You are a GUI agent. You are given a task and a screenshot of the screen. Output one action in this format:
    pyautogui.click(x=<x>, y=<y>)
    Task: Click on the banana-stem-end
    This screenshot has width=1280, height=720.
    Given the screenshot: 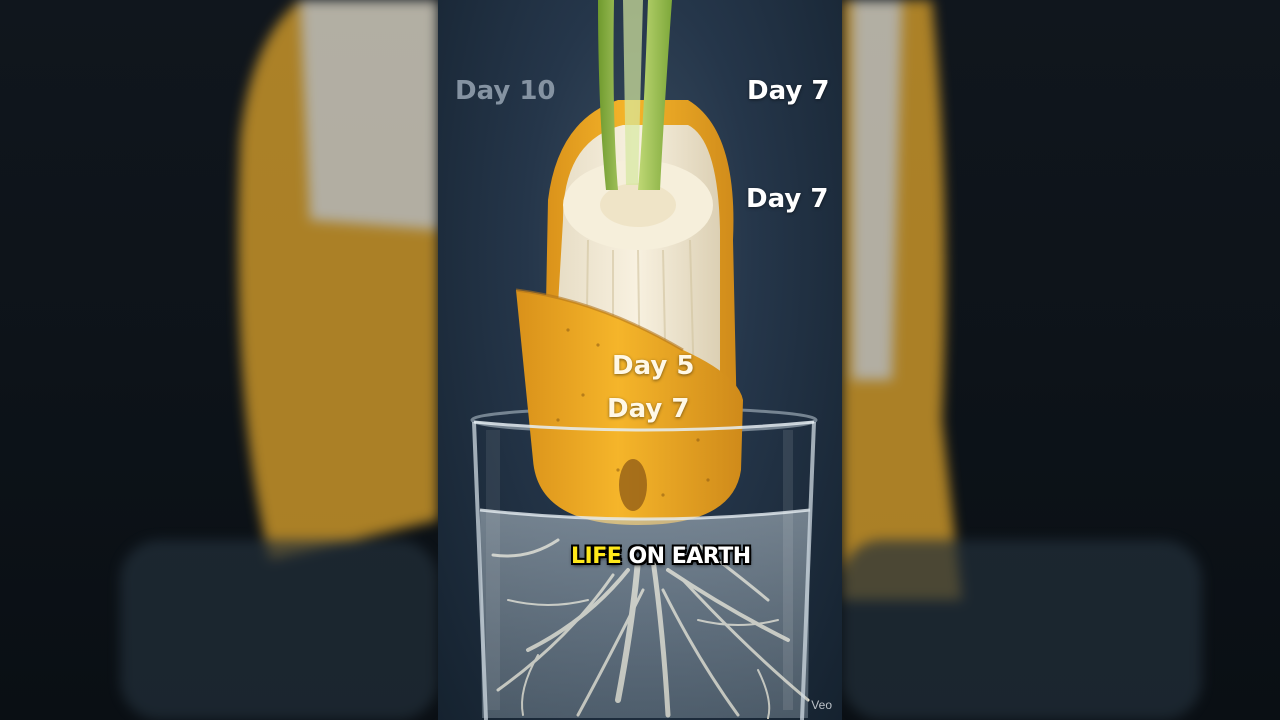 What is the action you would take?
    pyautogui.click(x=633, y=485)
    